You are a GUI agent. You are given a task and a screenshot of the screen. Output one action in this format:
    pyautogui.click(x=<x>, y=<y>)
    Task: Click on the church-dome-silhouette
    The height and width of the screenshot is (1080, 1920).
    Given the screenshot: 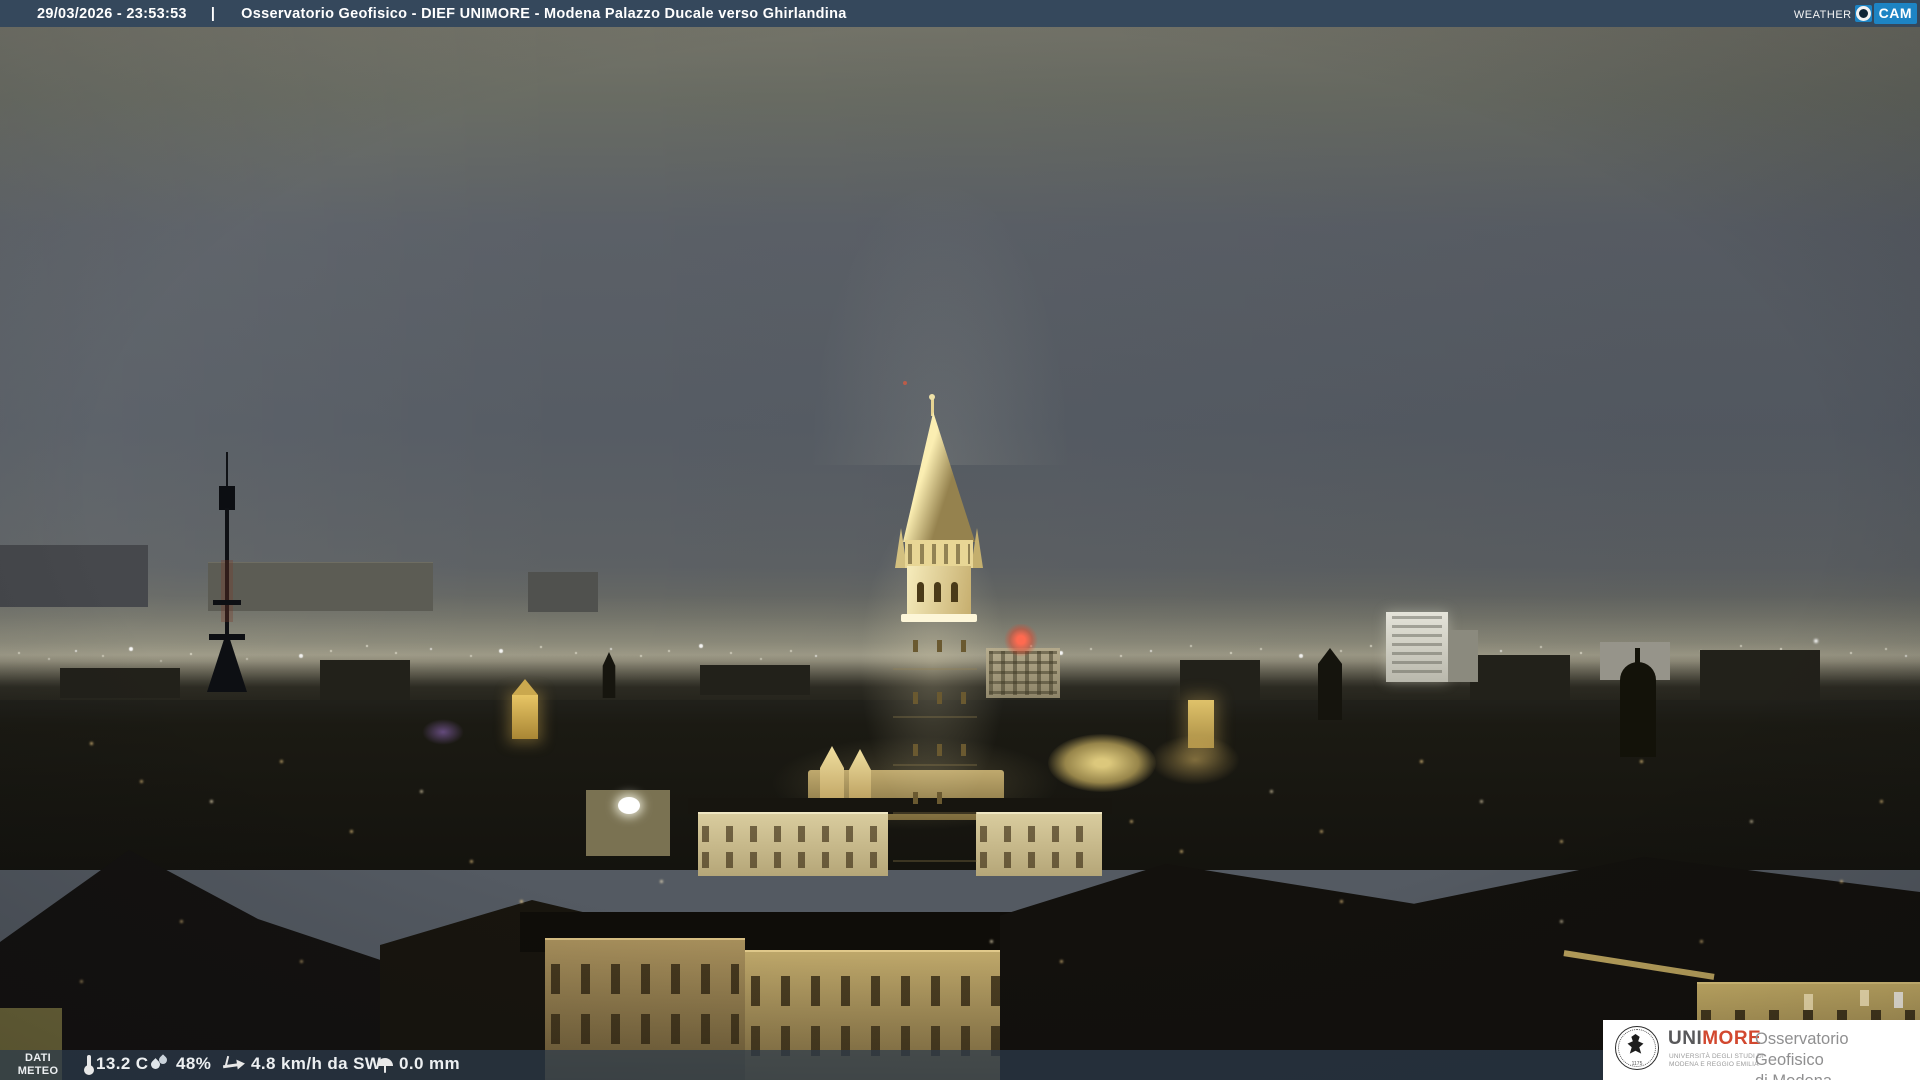 What is the action you would take?
    pyautogui.click(x=1638, y=702)
    